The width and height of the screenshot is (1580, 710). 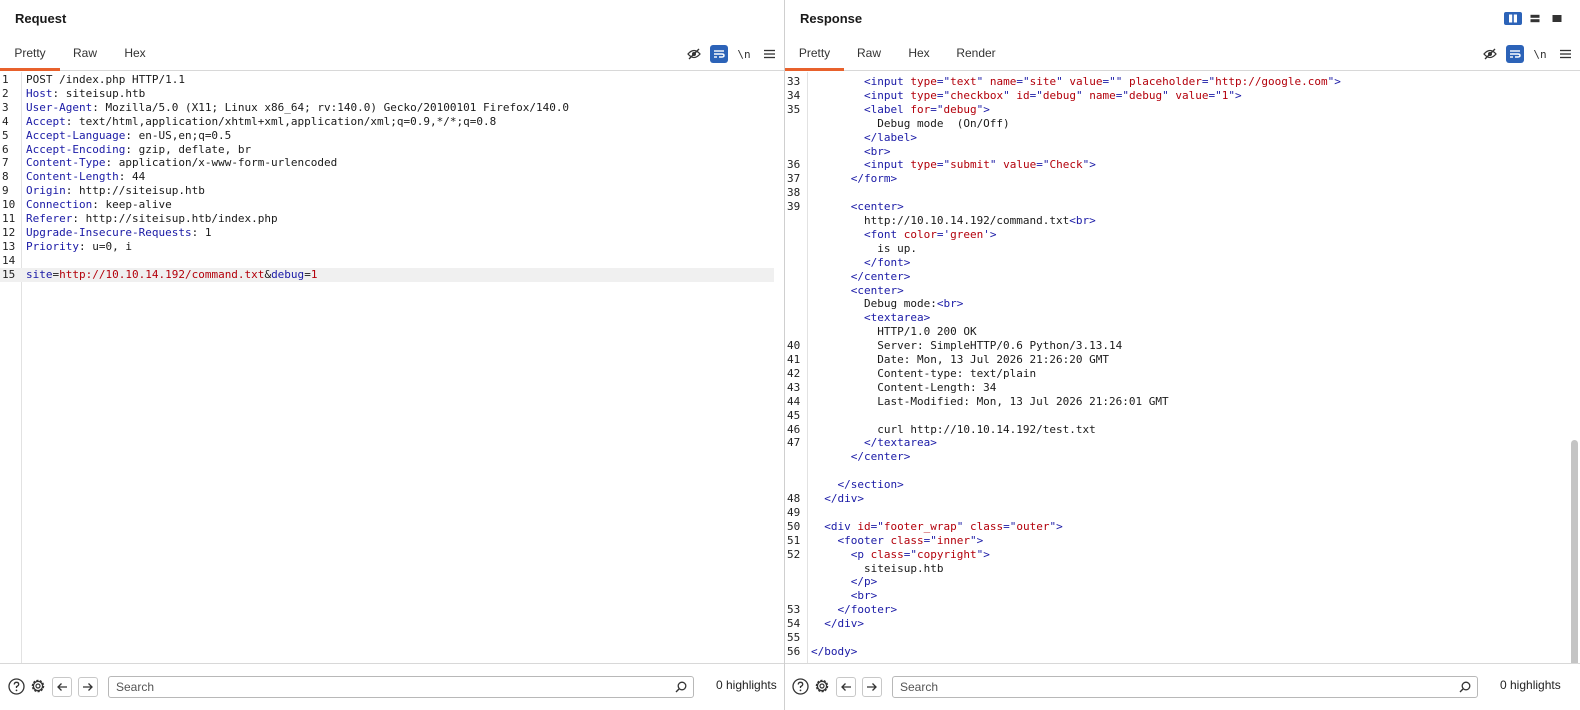 I want to click on vertical-scrollbar, so click(x=1574, y=552).